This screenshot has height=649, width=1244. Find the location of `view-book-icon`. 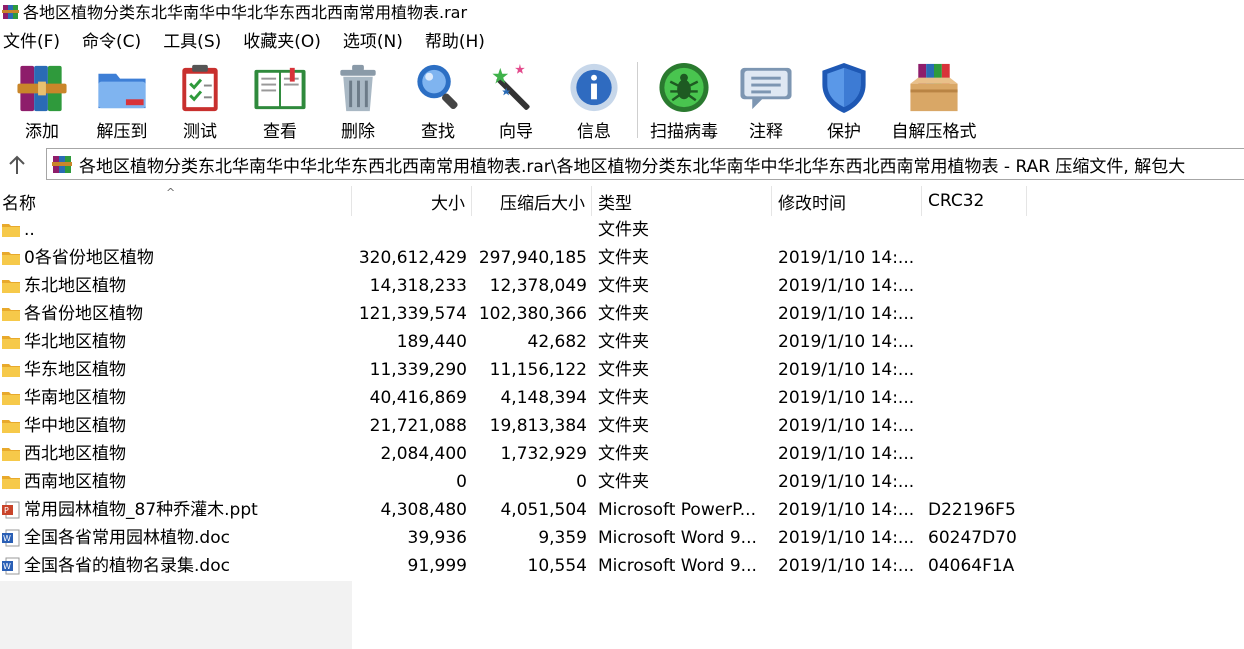

view-book-icon is located at coordinates (280, 88).